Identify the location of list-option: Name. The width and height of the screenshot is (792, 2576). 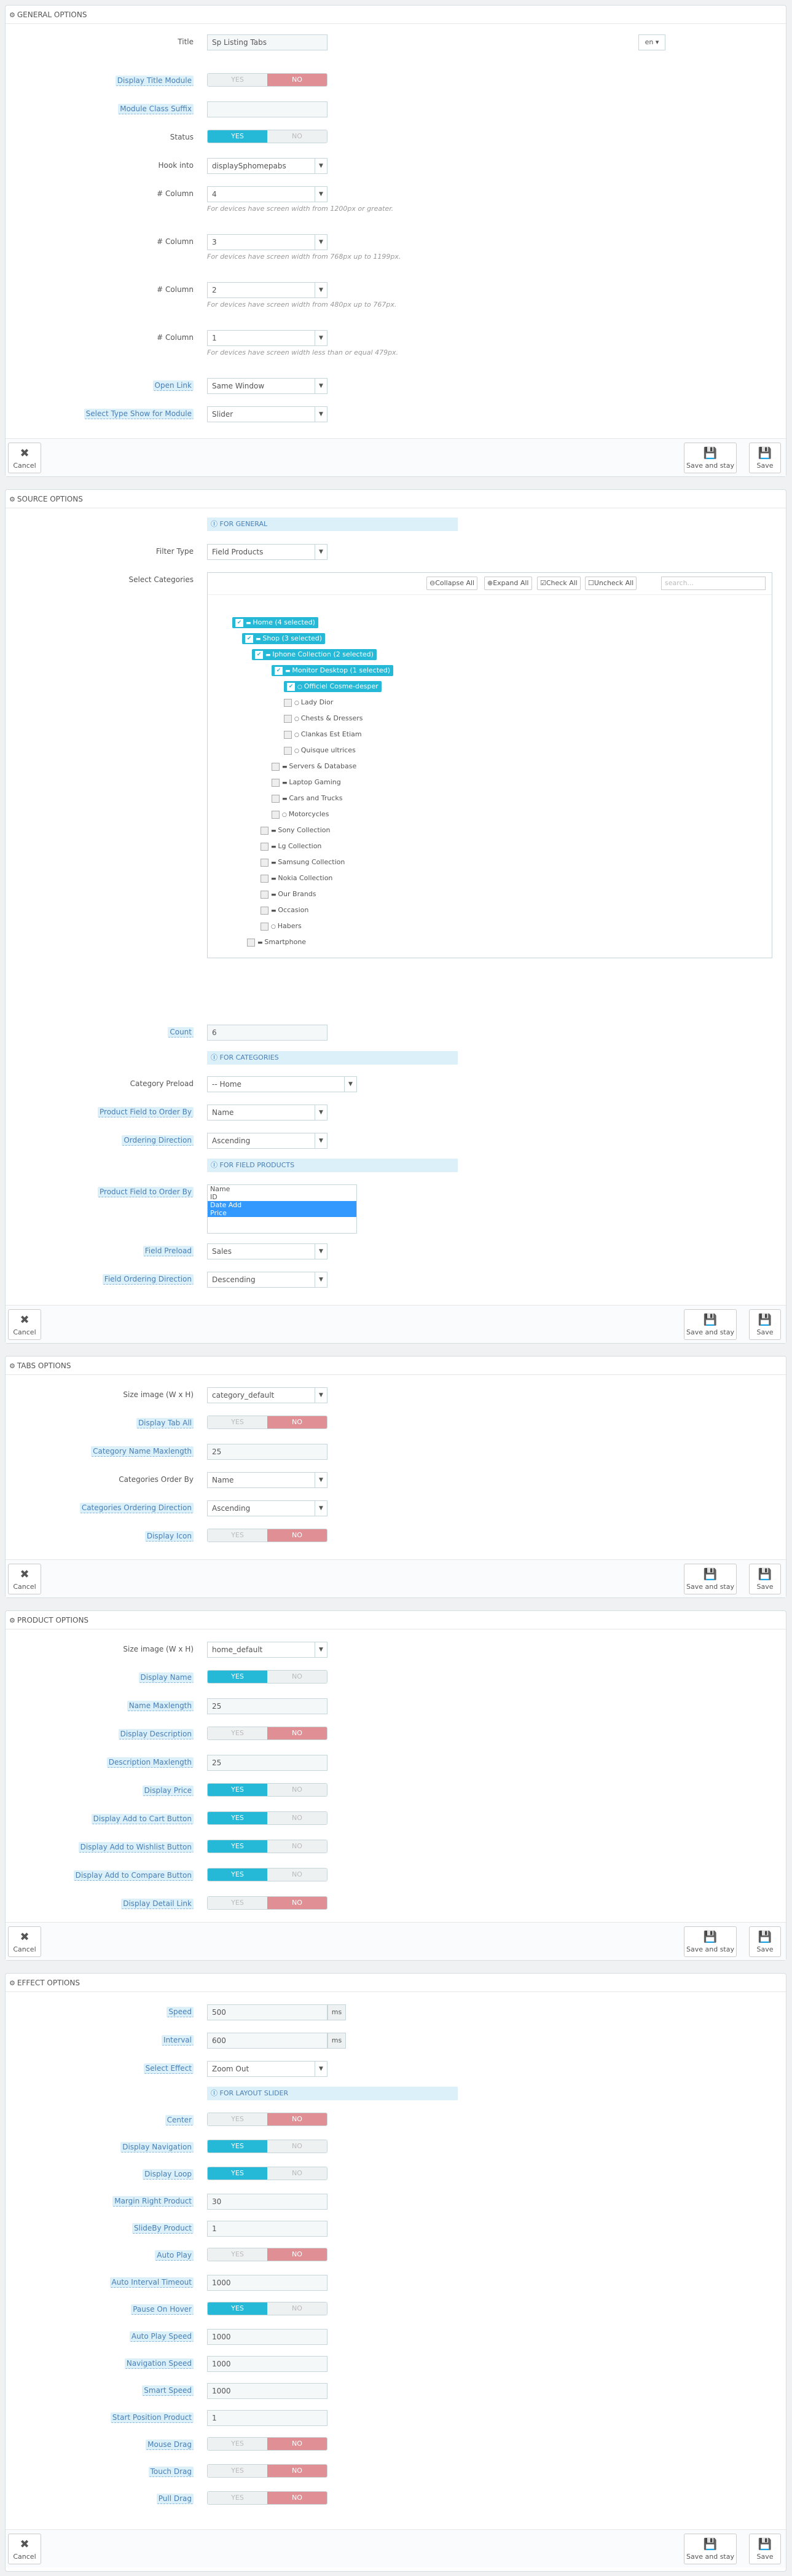
(282, 1189).